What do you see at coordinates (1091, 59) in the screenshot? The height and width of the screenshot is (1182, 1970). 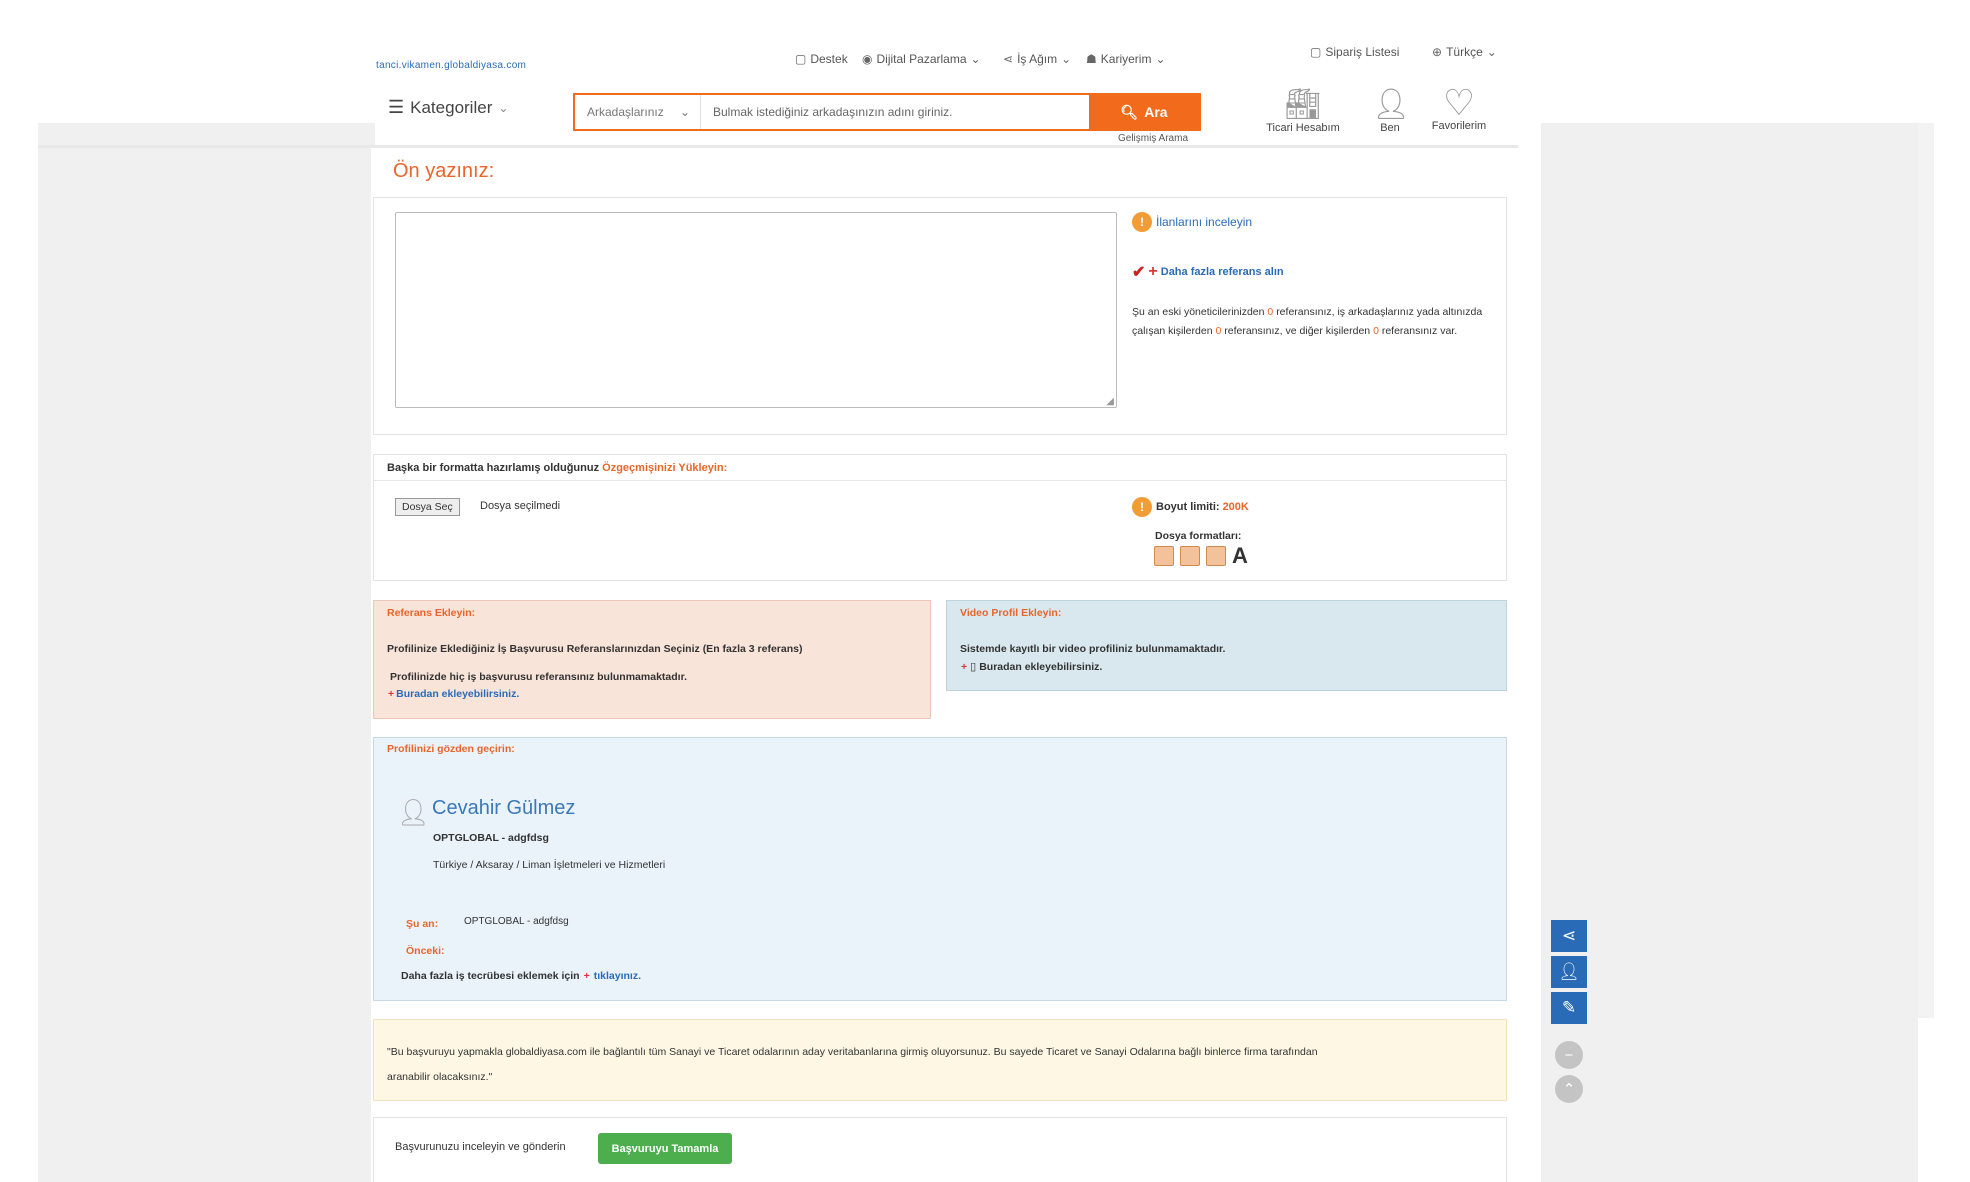 I see `users-icon: ☗` at bounding box center [1091, 59].